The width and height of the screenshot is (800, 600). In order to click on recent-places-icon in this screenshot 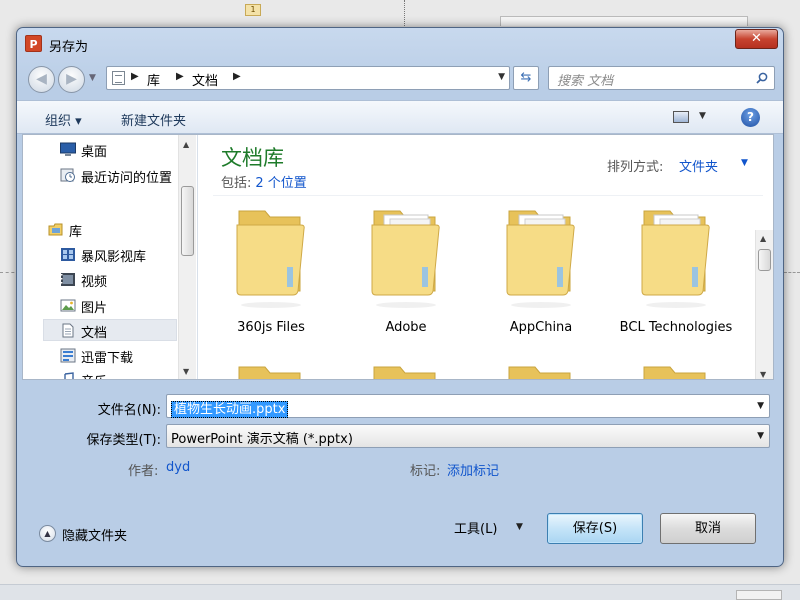, I will do `click(67, 175)`.